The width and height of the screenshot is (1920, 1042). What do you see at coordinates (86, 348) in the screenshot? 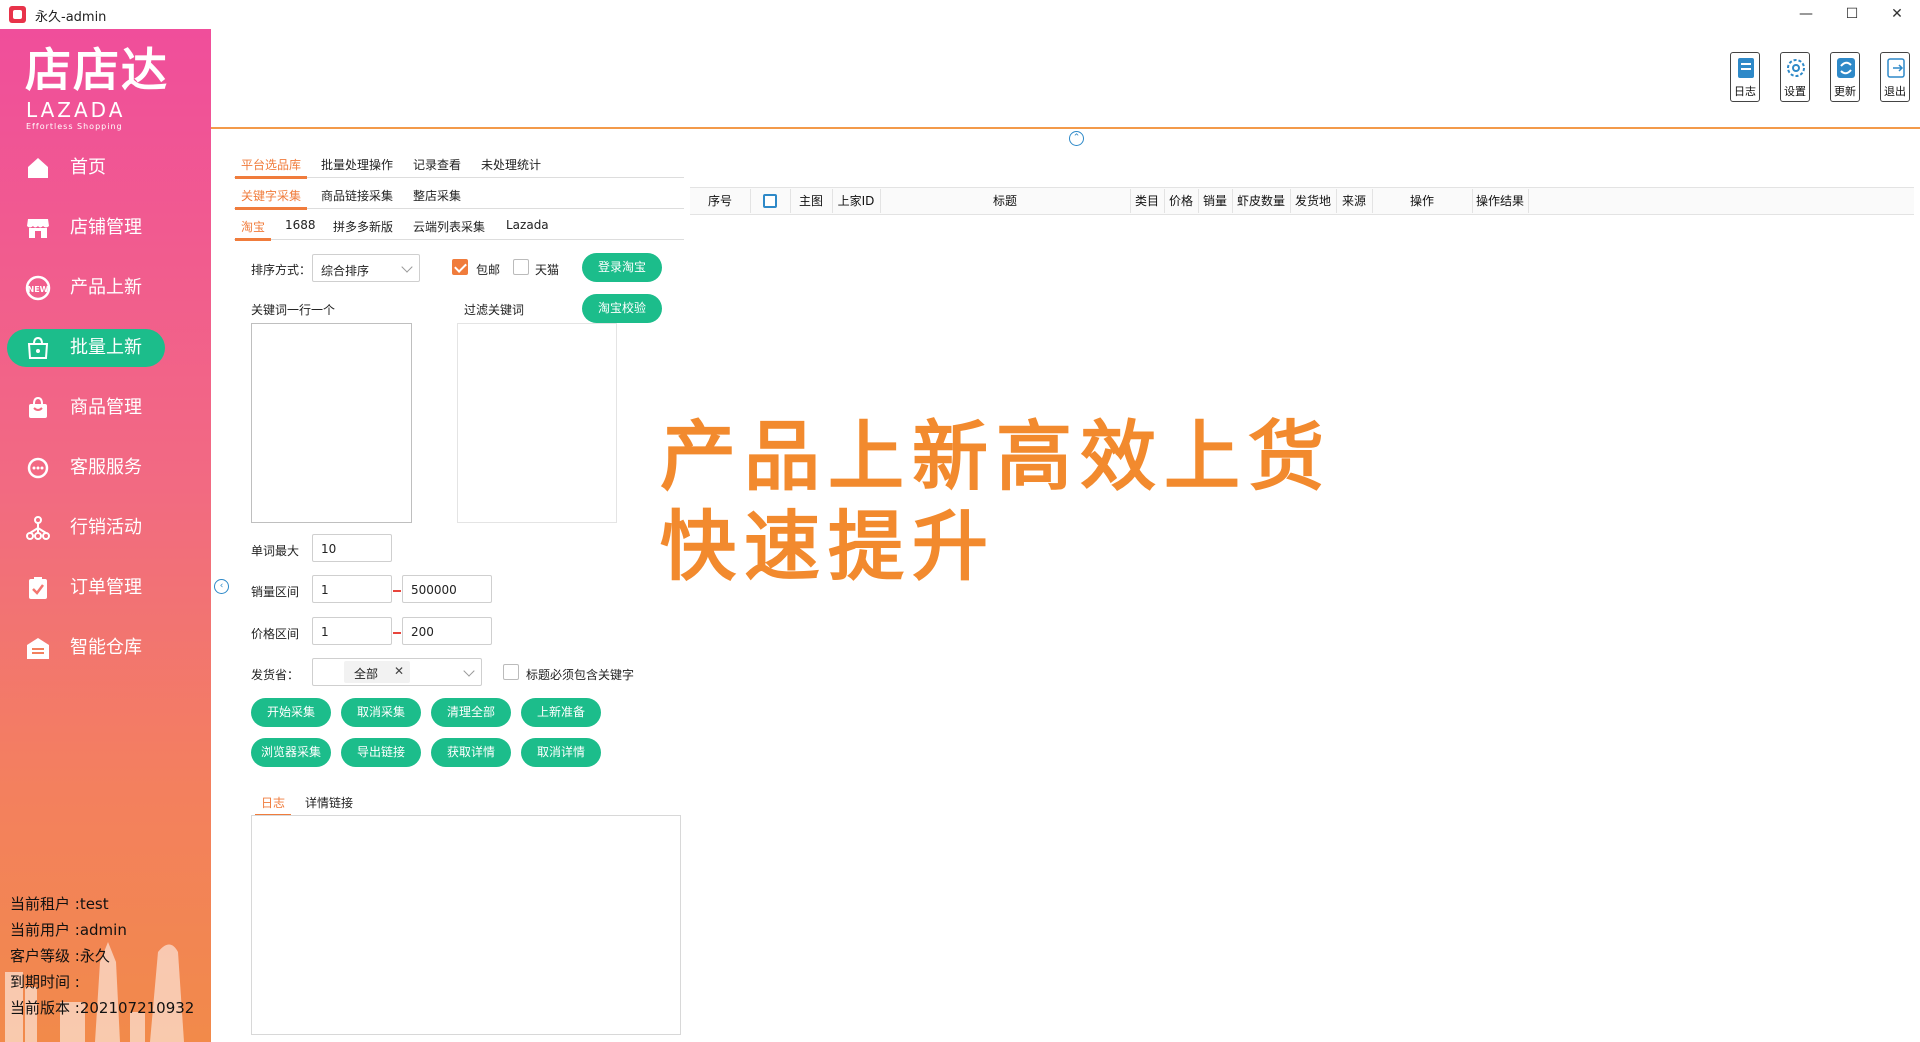
I see `sidebar-item-batch-new: 批量上新` at bounding box center [86, 348].